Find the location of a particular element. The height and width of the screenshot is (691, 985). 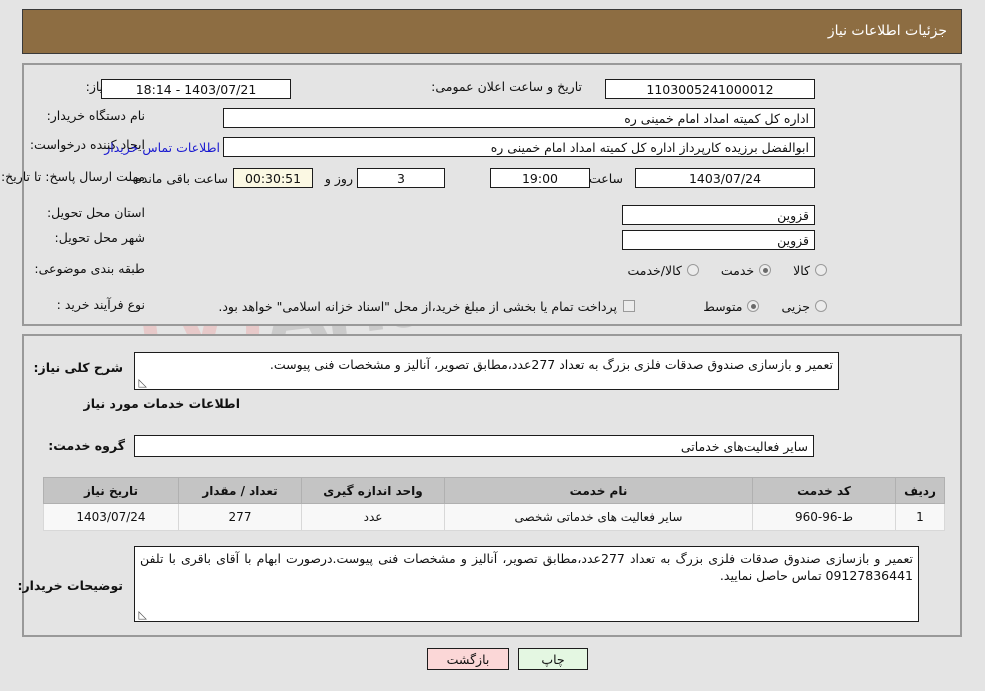

purchase-process-radios: جزیی متوسط is located at coordinates (754, 306).